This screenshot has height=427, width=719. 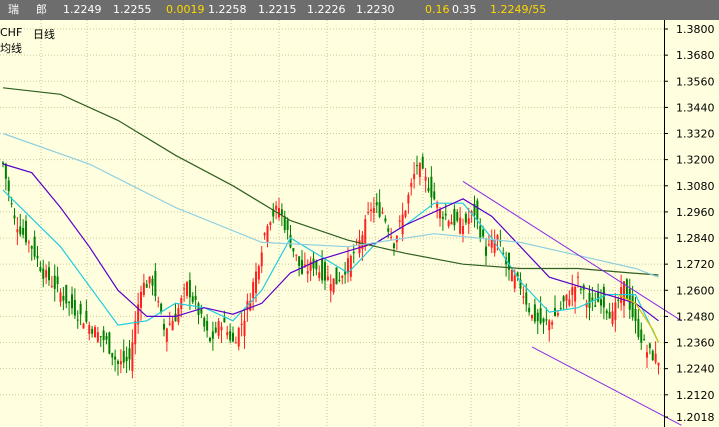 What do you see at coordinates (695, 55) in the screenshot?
I see `y-tick-label: 1.3680` at bounding box center [695, 55].